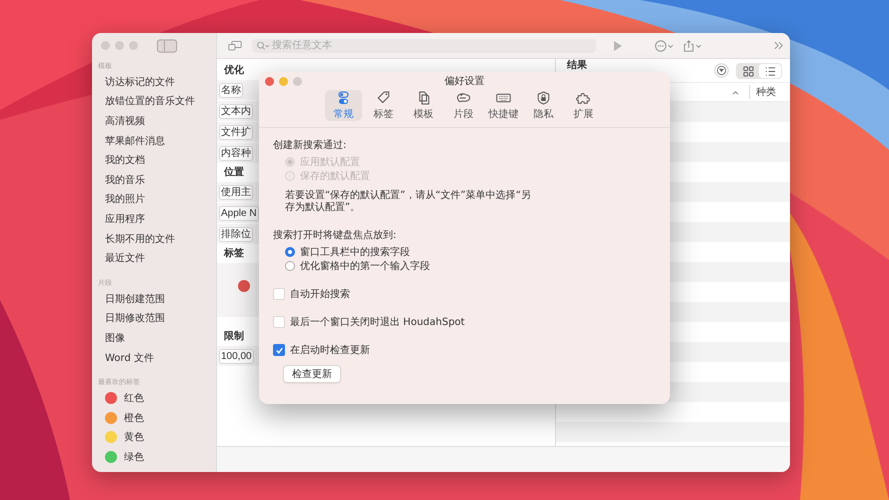 The image size is (889, 500). Describe the element at coordinates (155, 318) in the screenshot. I see `sidebar-item: 日期修改范围` at that location.